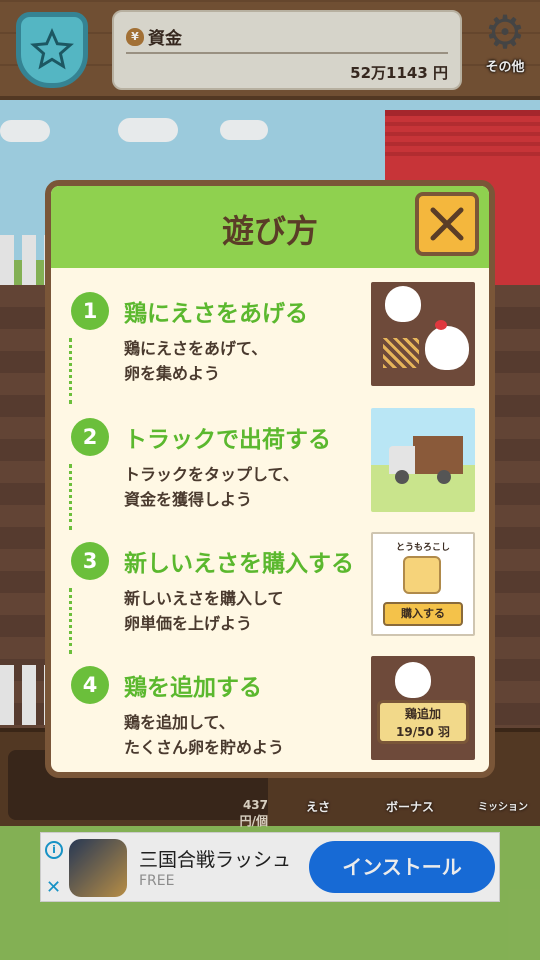 Image resolution: width=540 pixels, height=960 pixels. What do you see at coordinates (211, 487) in the screenshot?
I see `step-description: トラックをタップして、 資金を獲得しよう` at bounding box center [211, 487].